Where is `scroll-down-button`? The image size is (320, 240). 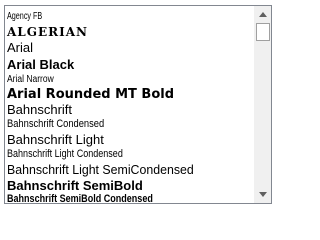
scroll-down-button is located at coordinates (263, 194).